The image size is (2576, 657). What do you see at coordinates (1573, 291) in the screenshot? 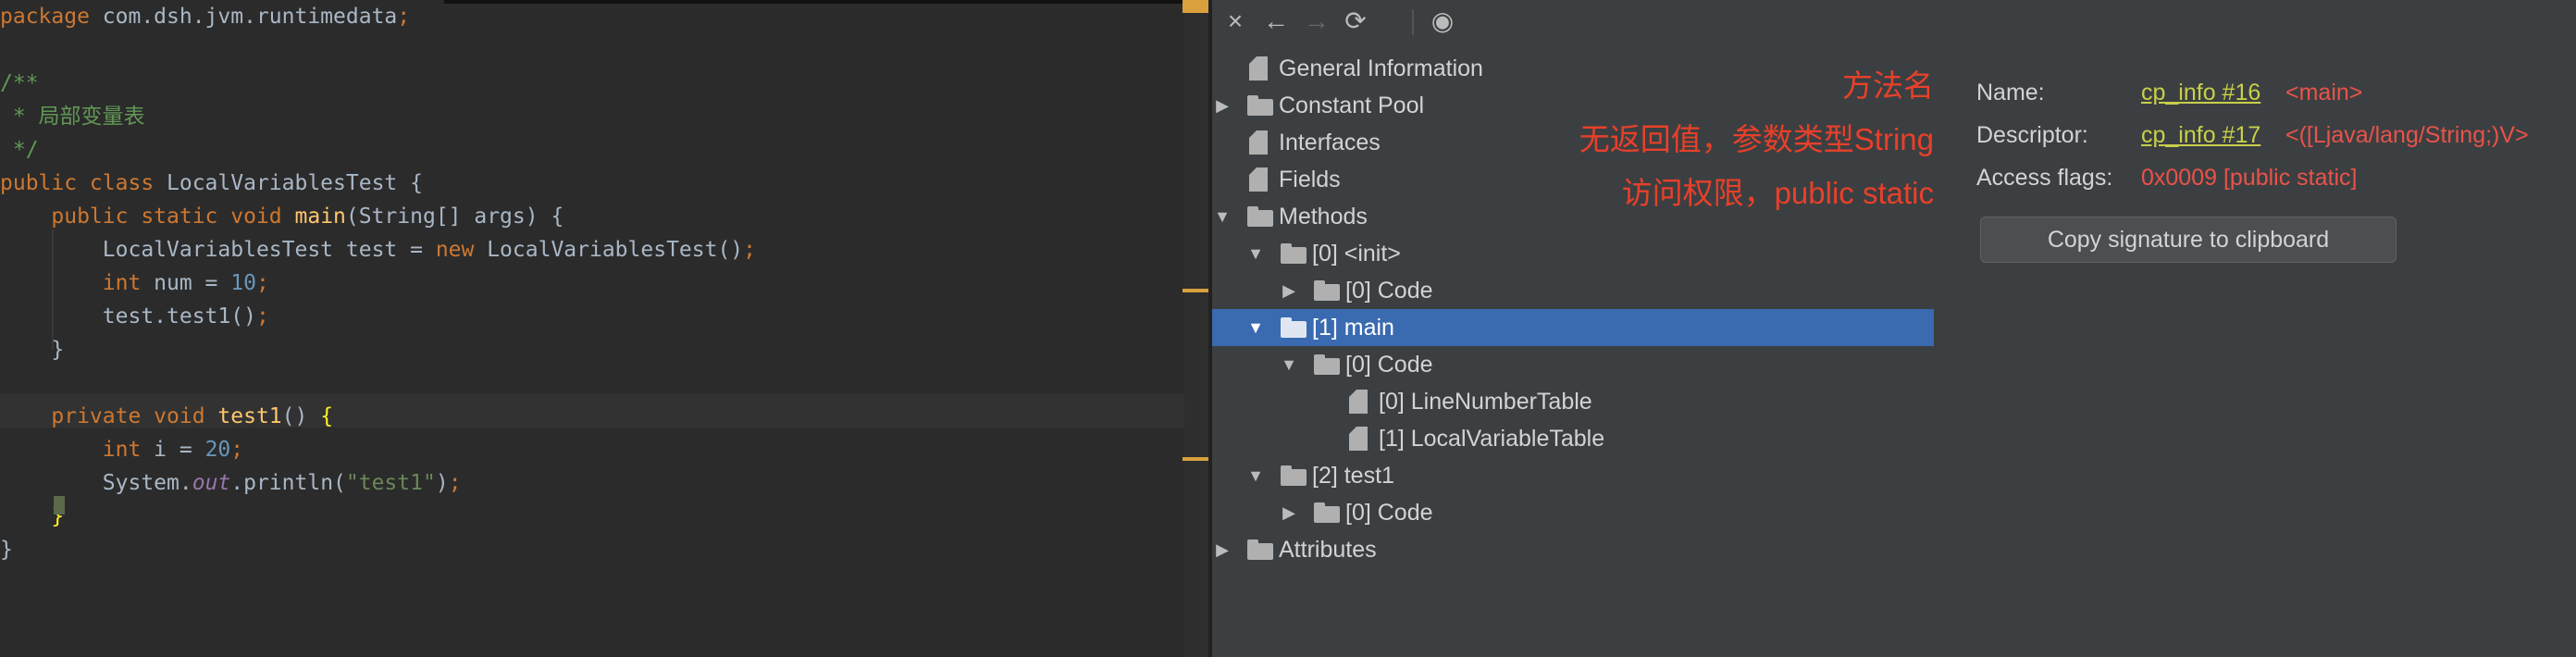
I see `tree-item-init-code: ▶ [0] Code` at bounding box center [1573, 291].